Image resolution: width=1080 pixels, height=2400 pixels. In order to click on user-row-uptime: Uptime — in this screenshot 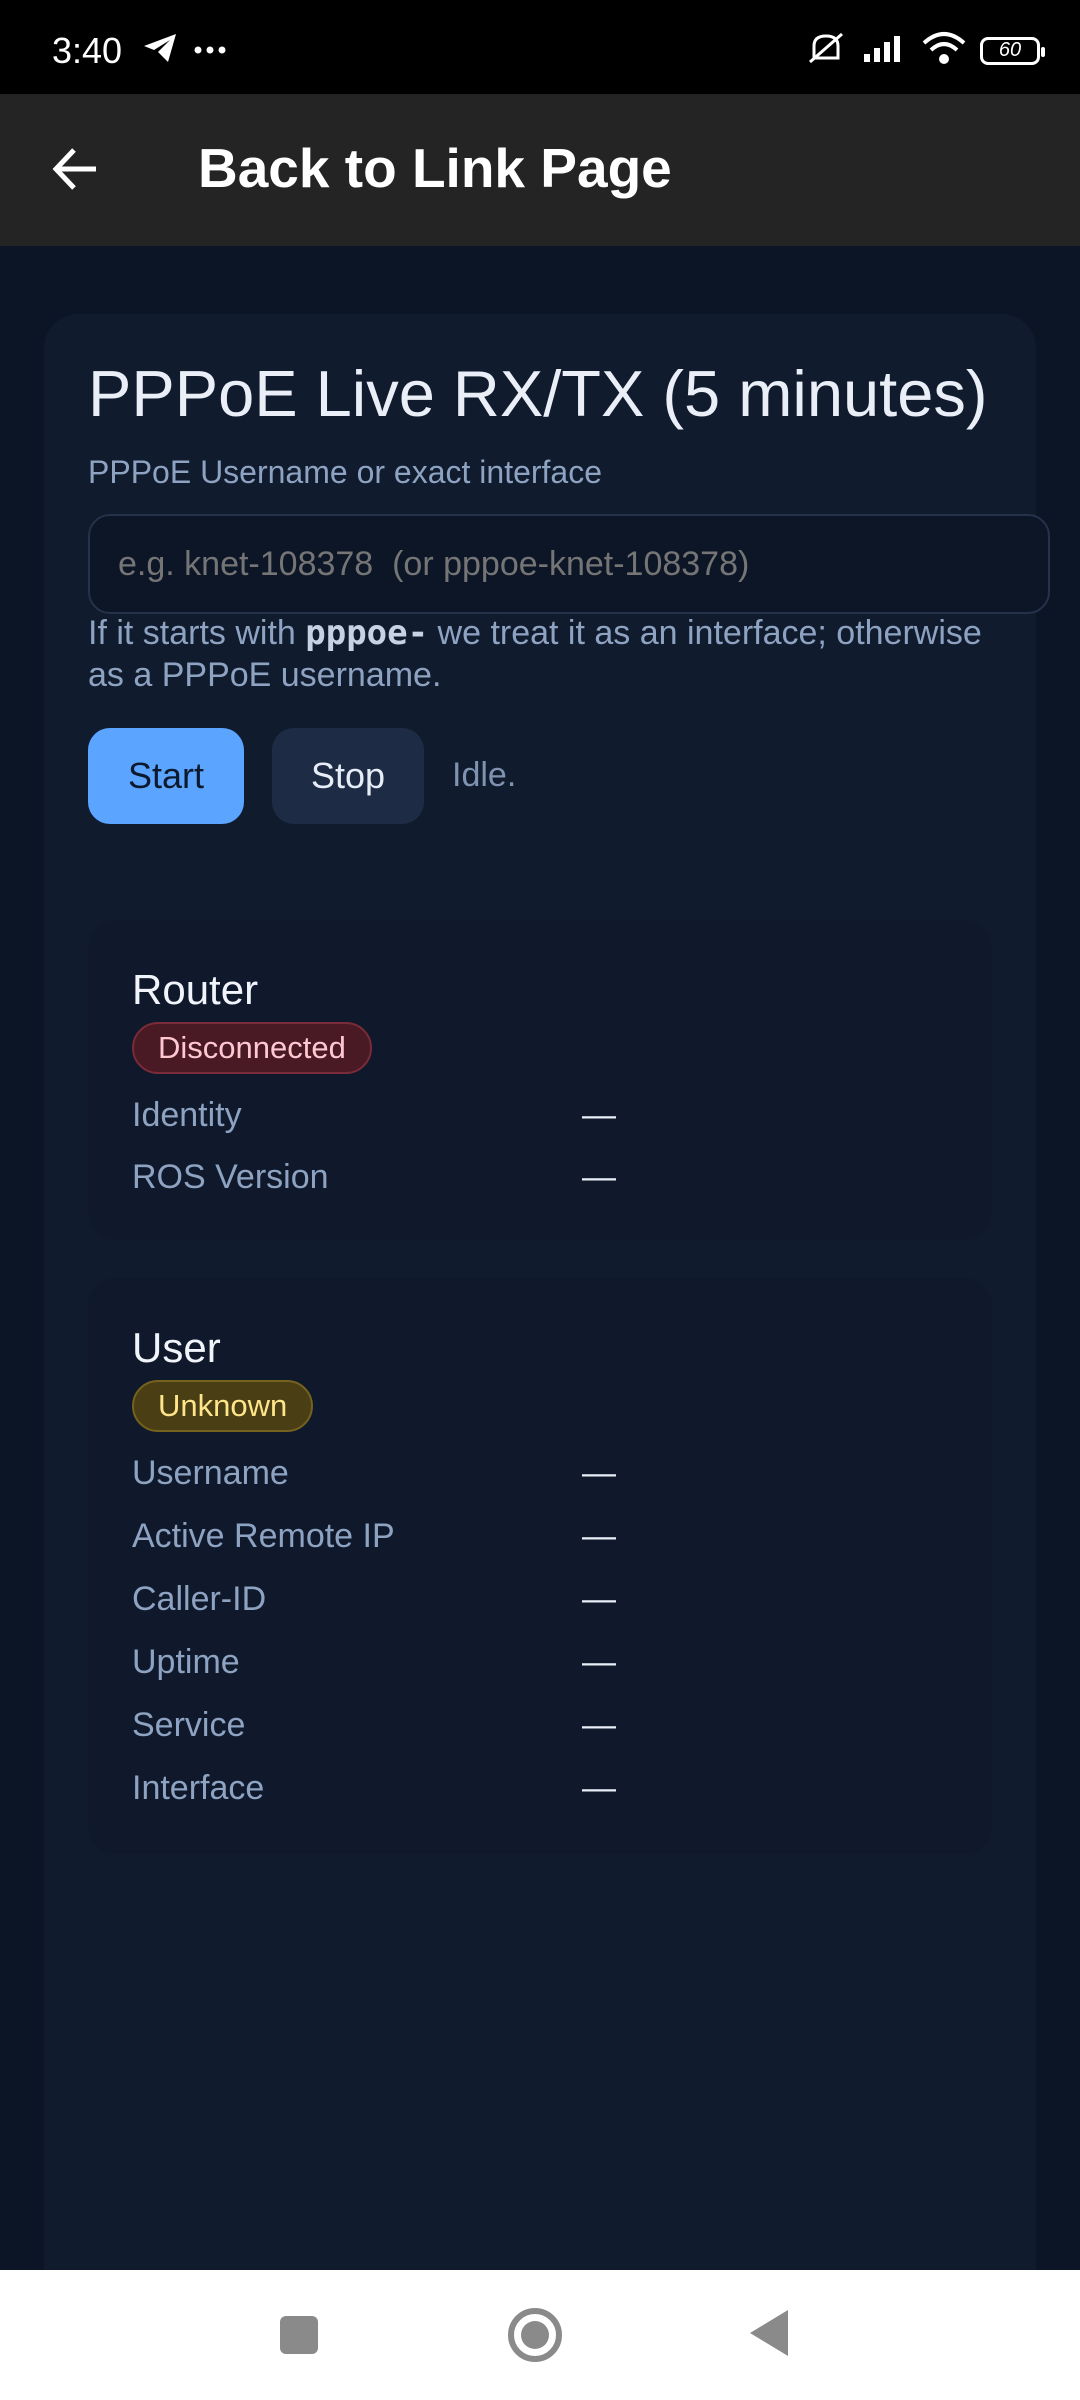, I will do `click(532, 1665)`.